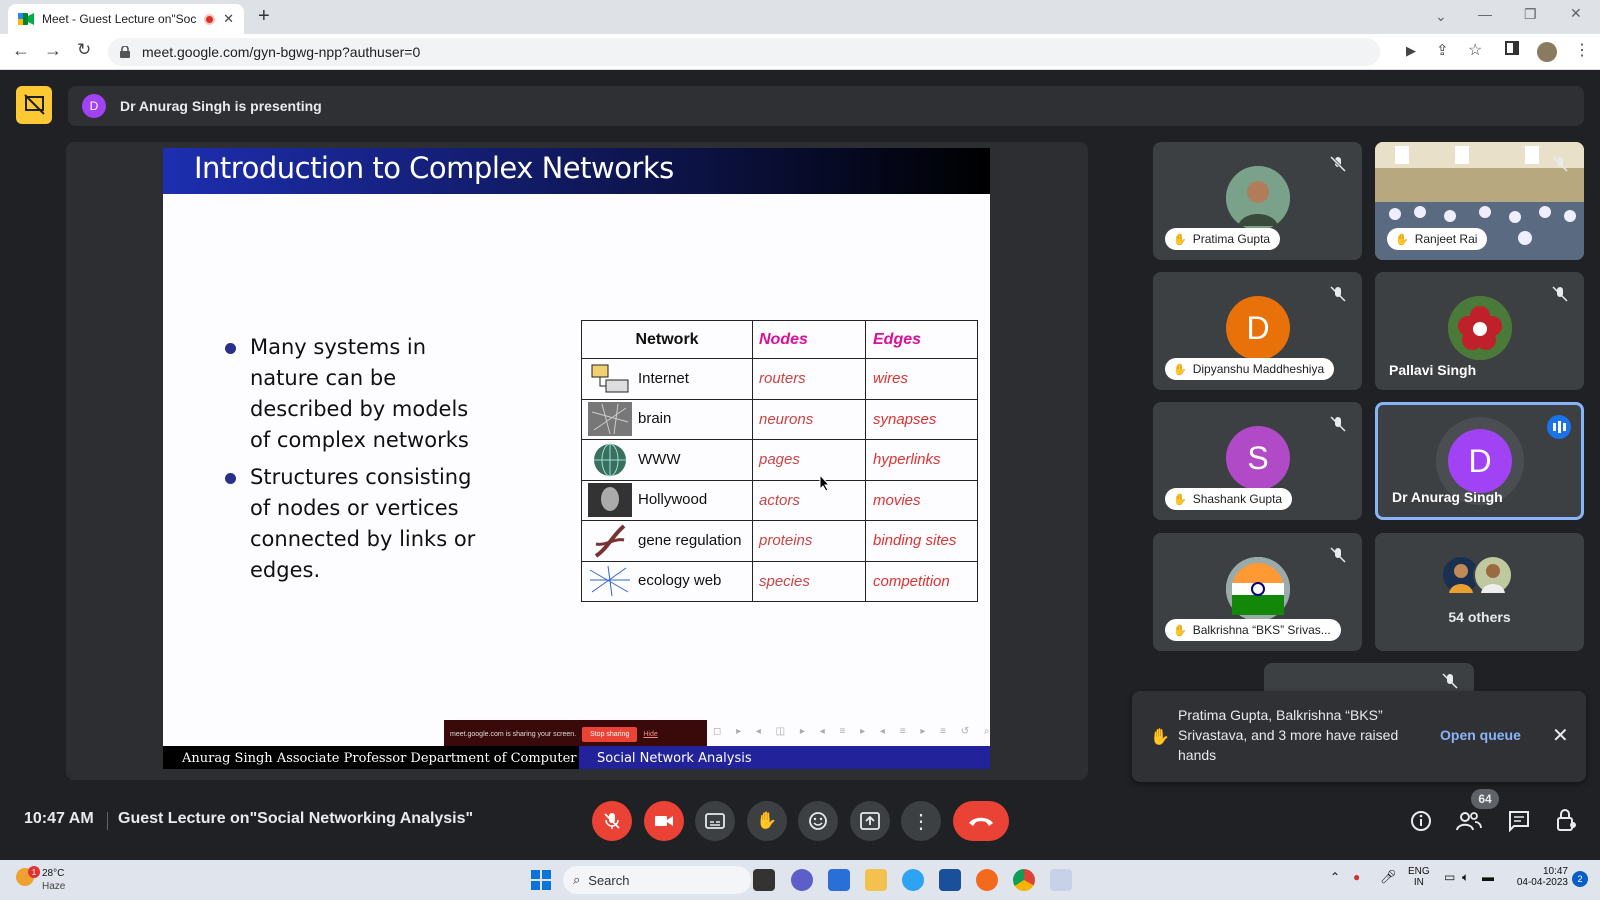 This screenshot has height=900, width=1600. Describe the element at coordinates (1338, 294) in the screenshot. I see `mic-off-icon` at that location.